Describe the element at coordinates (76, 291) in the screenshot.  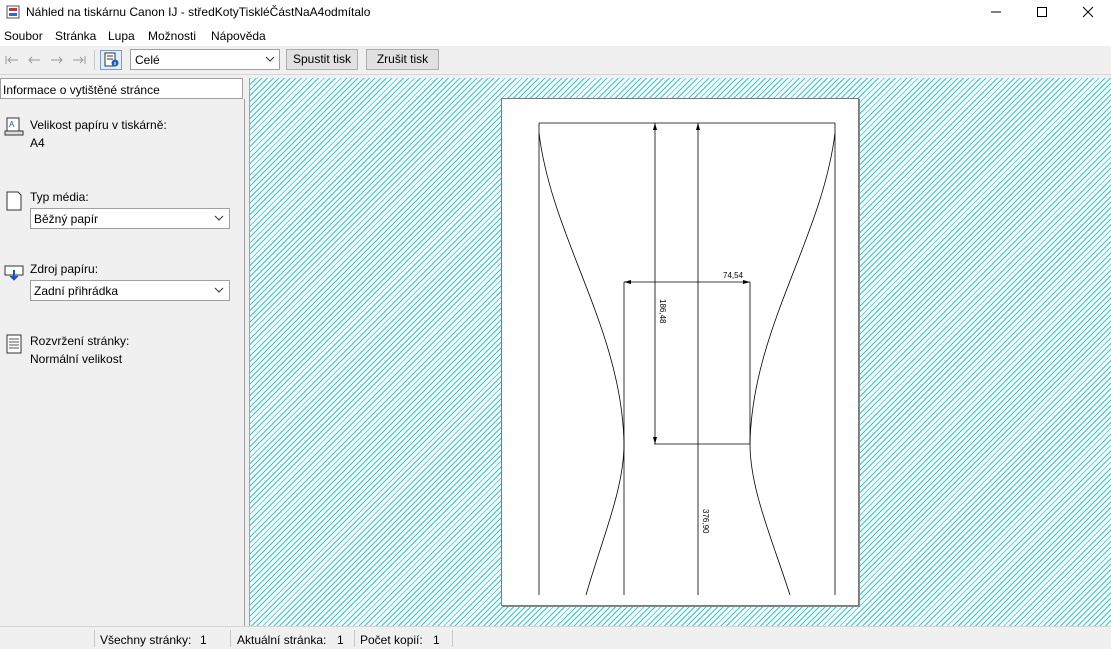
I see `paper-source-value: Zadní přihrádka` at that location.